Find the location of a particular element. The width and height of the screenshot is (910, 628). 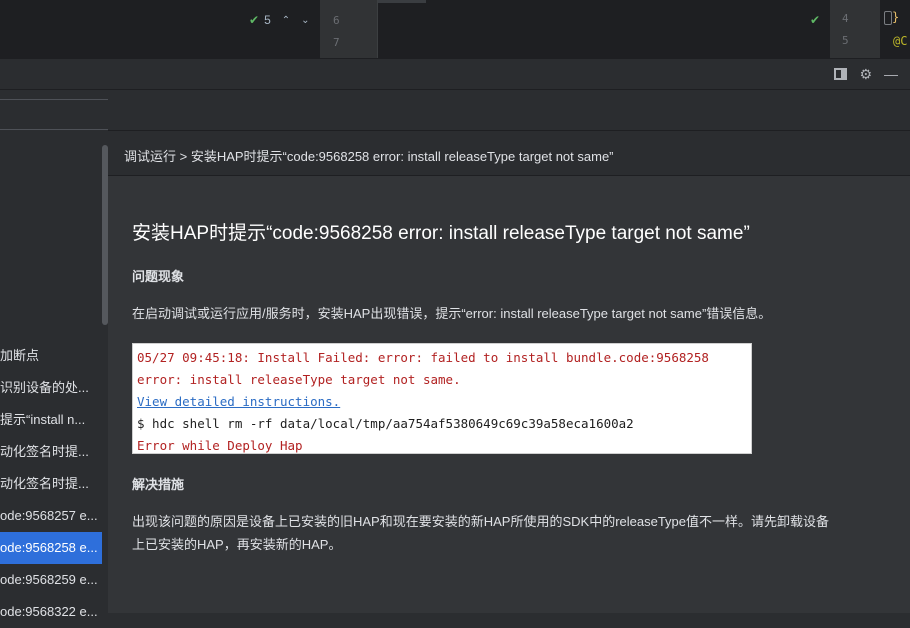

section-heading: 问题现象 is located at coordinates (158, 276).